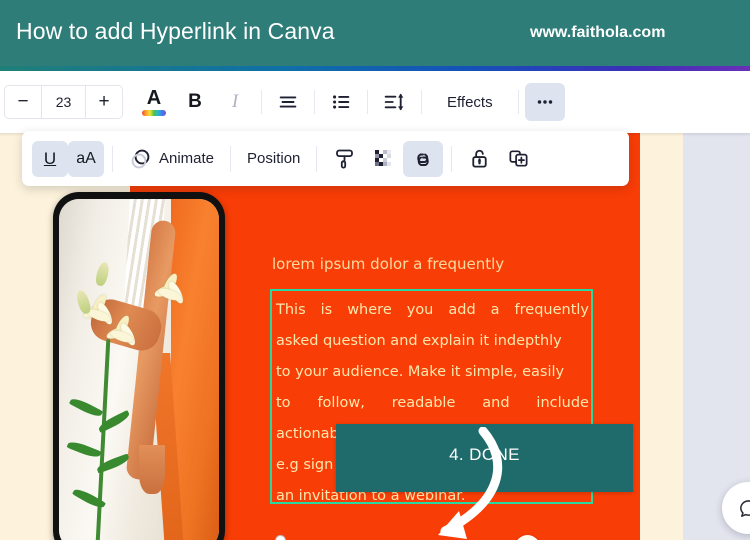  I want to click on duplicate-icon, so click(518, 158).